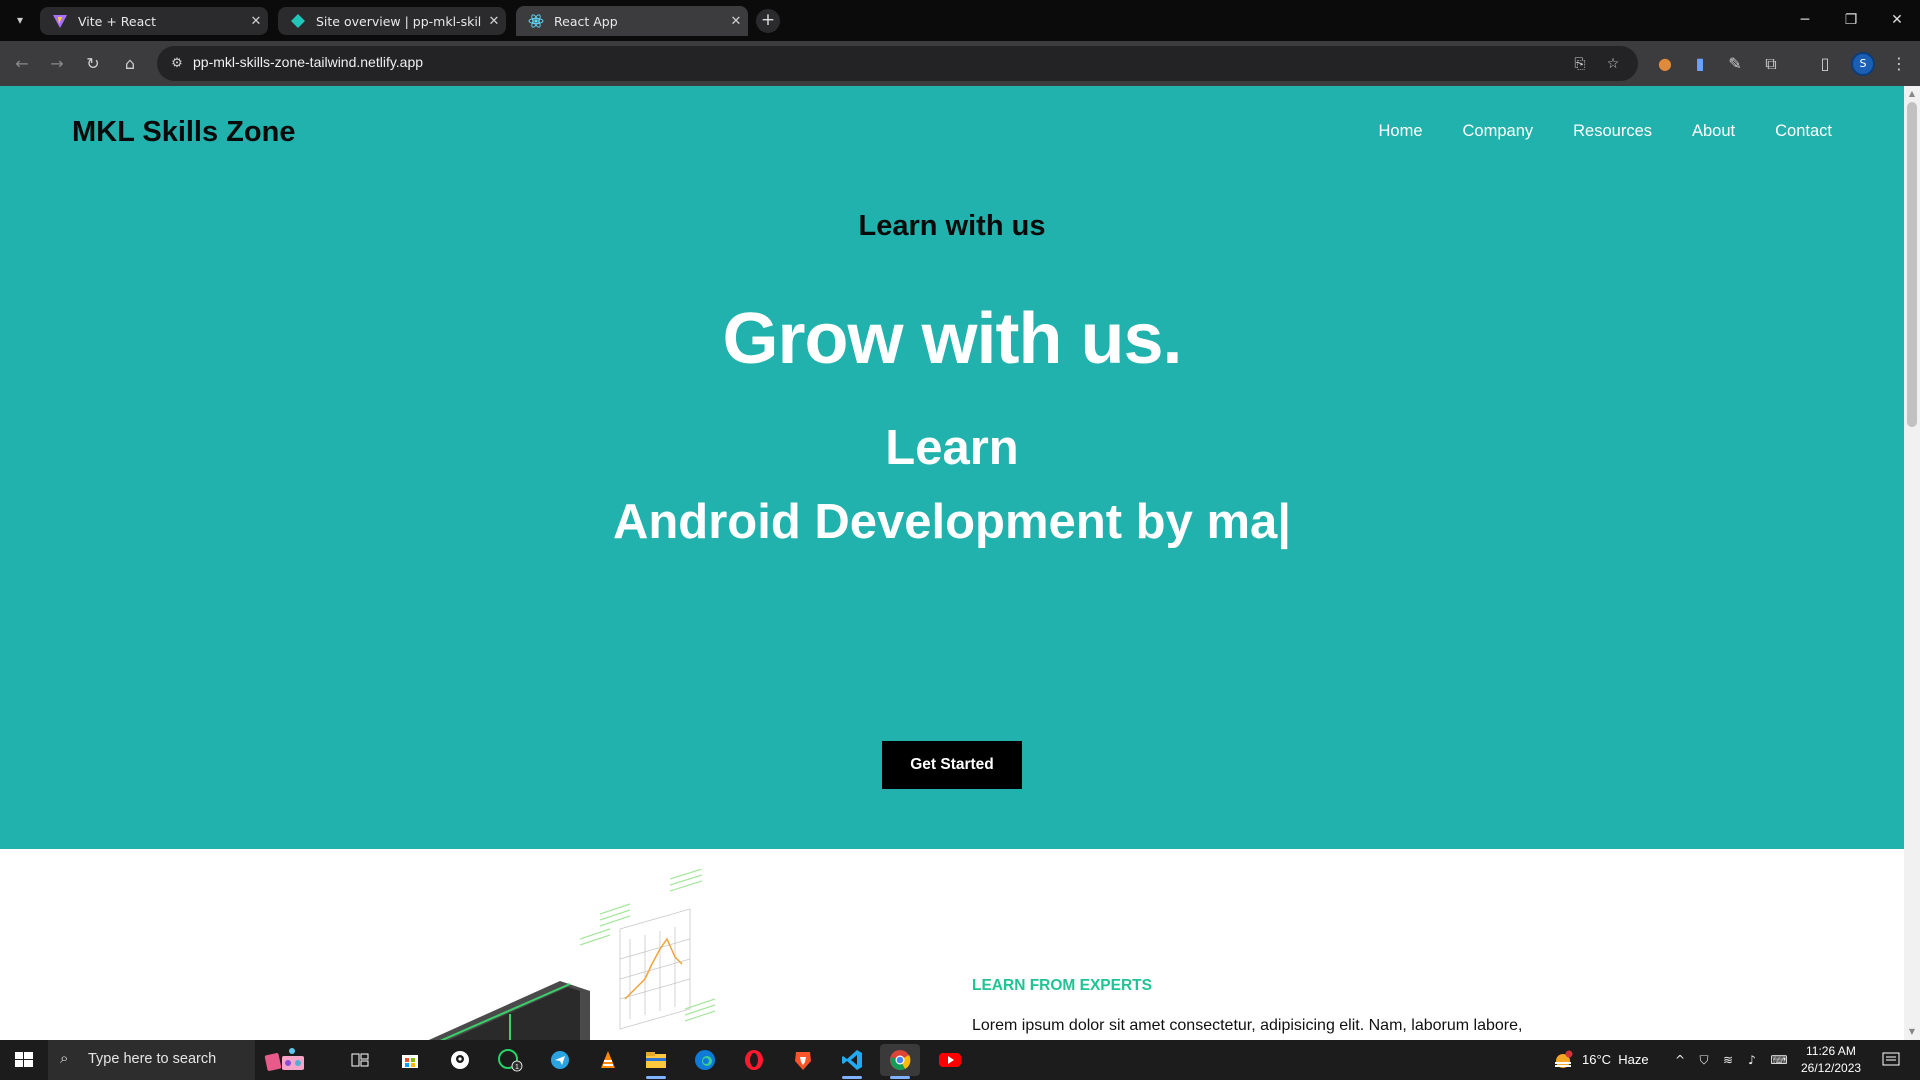  Describe the element at coordinates (460, 1060) in the screenshot. I see `maps-icon` at that location.